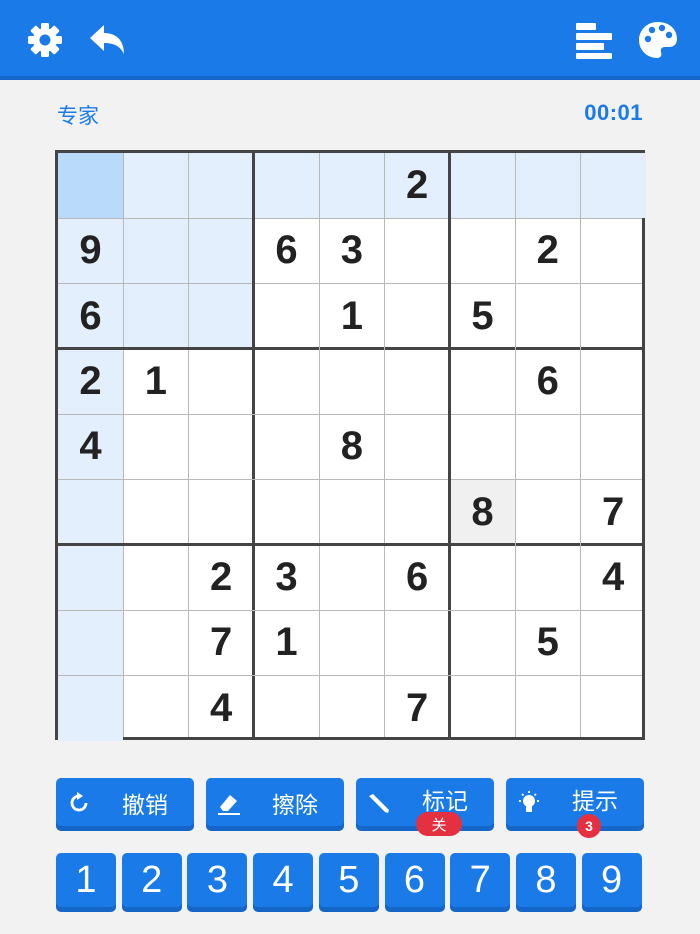 The width and height of the screenshot is (700, 934). Describe the element at coordinates (45, 40) in the screenshot. I see `gear-icon` at that location.